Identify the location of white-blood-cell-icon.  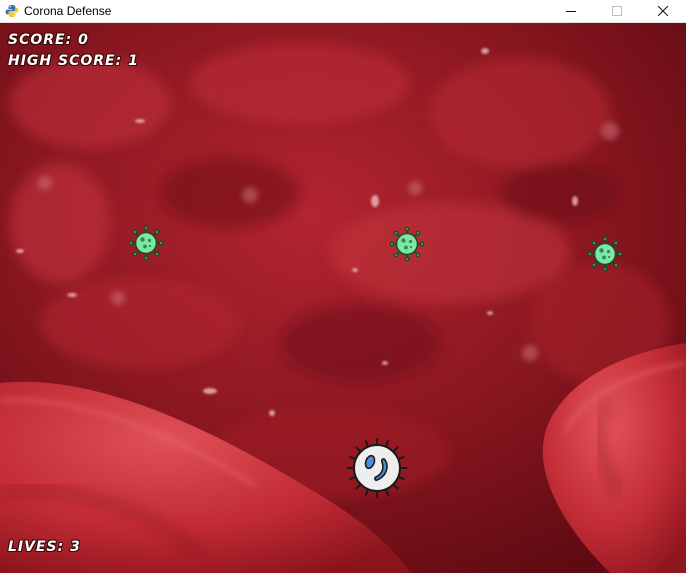
(377, 468).